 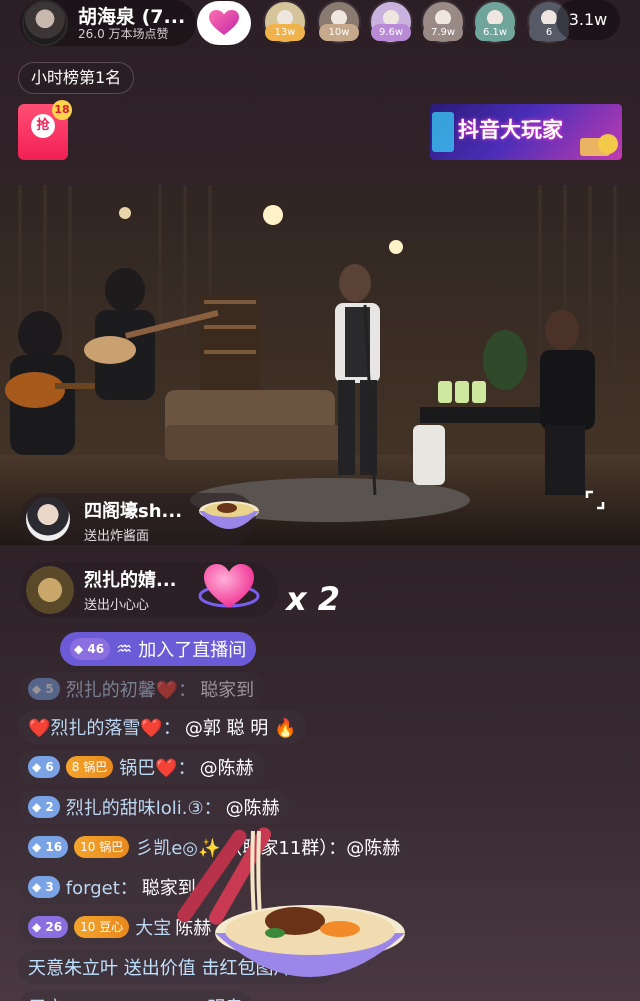 I want to click on chat-text: @郭 聪 明 🔥, so click(x=240, y=728).